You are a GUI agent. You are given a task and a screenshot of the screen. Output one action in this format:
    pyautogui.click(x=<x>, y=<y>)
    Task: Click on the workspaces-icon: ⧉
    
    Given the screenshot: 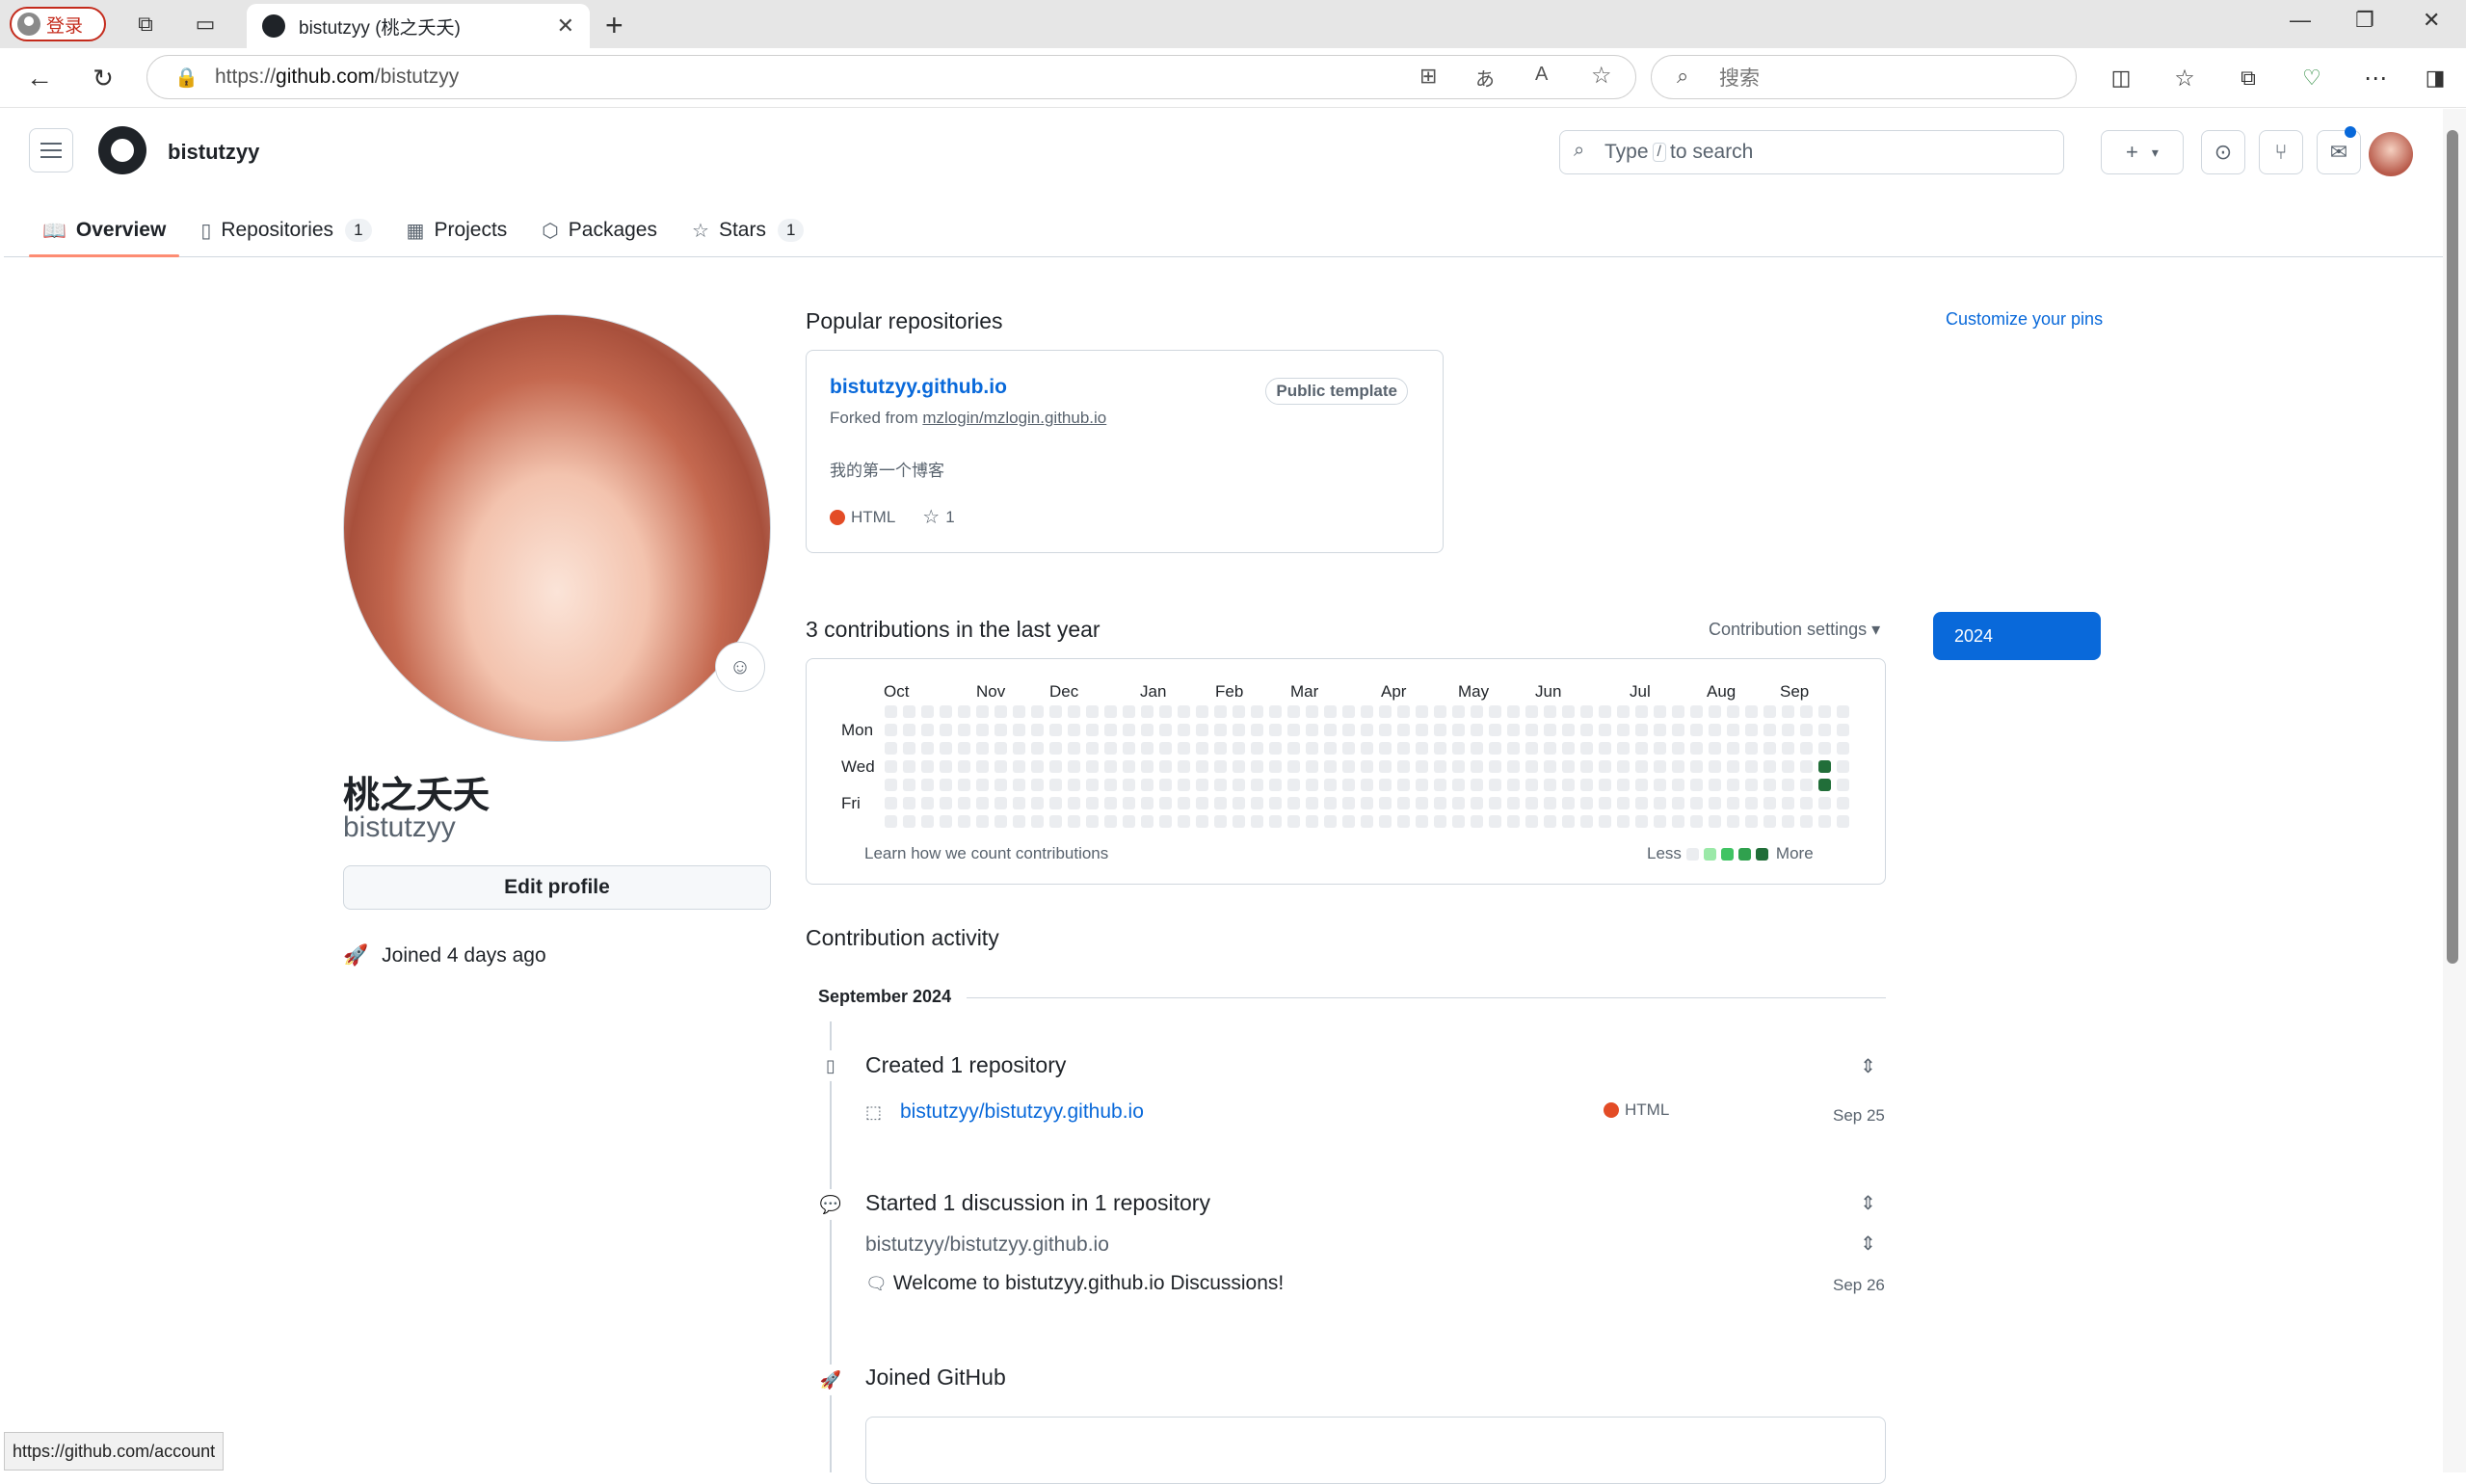 What is the action you would take?
    pyautogui.click(x=145, y=24)
    